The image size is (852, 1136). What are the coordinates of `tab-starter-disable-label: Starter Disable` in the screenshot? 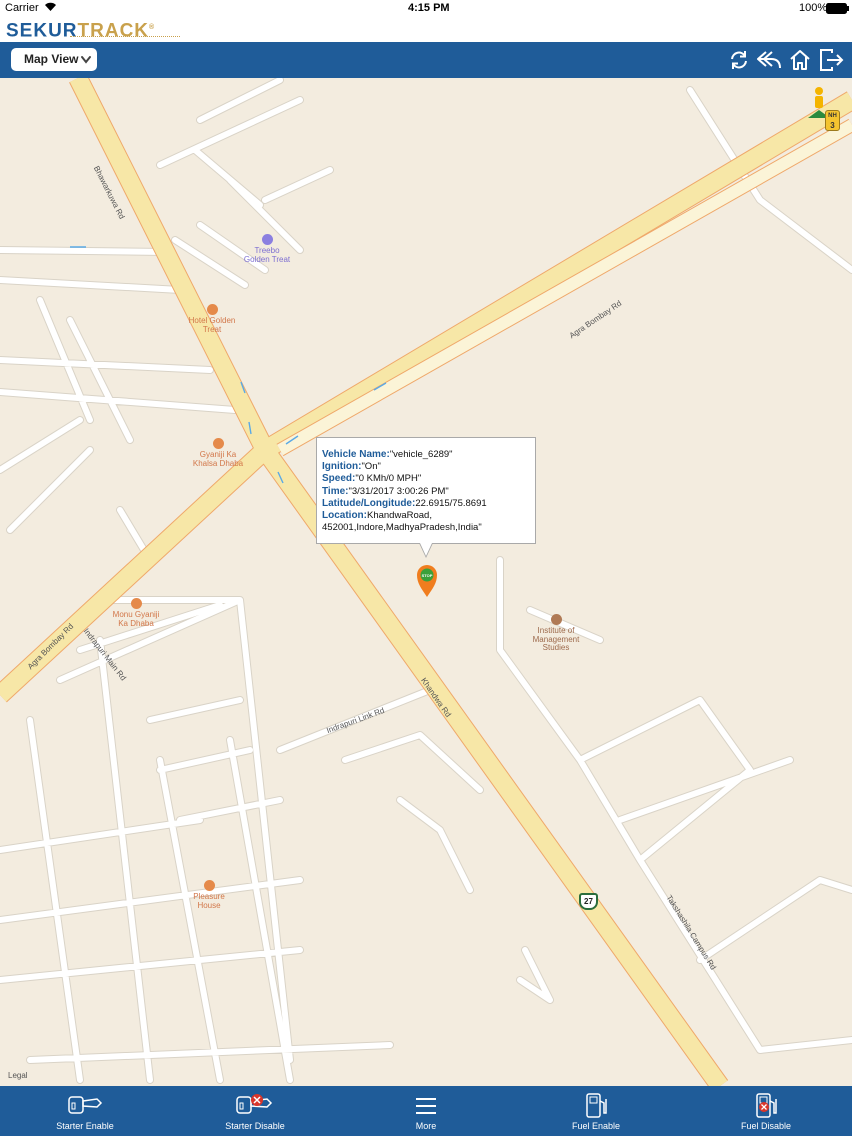 It's located at (255, 1126).